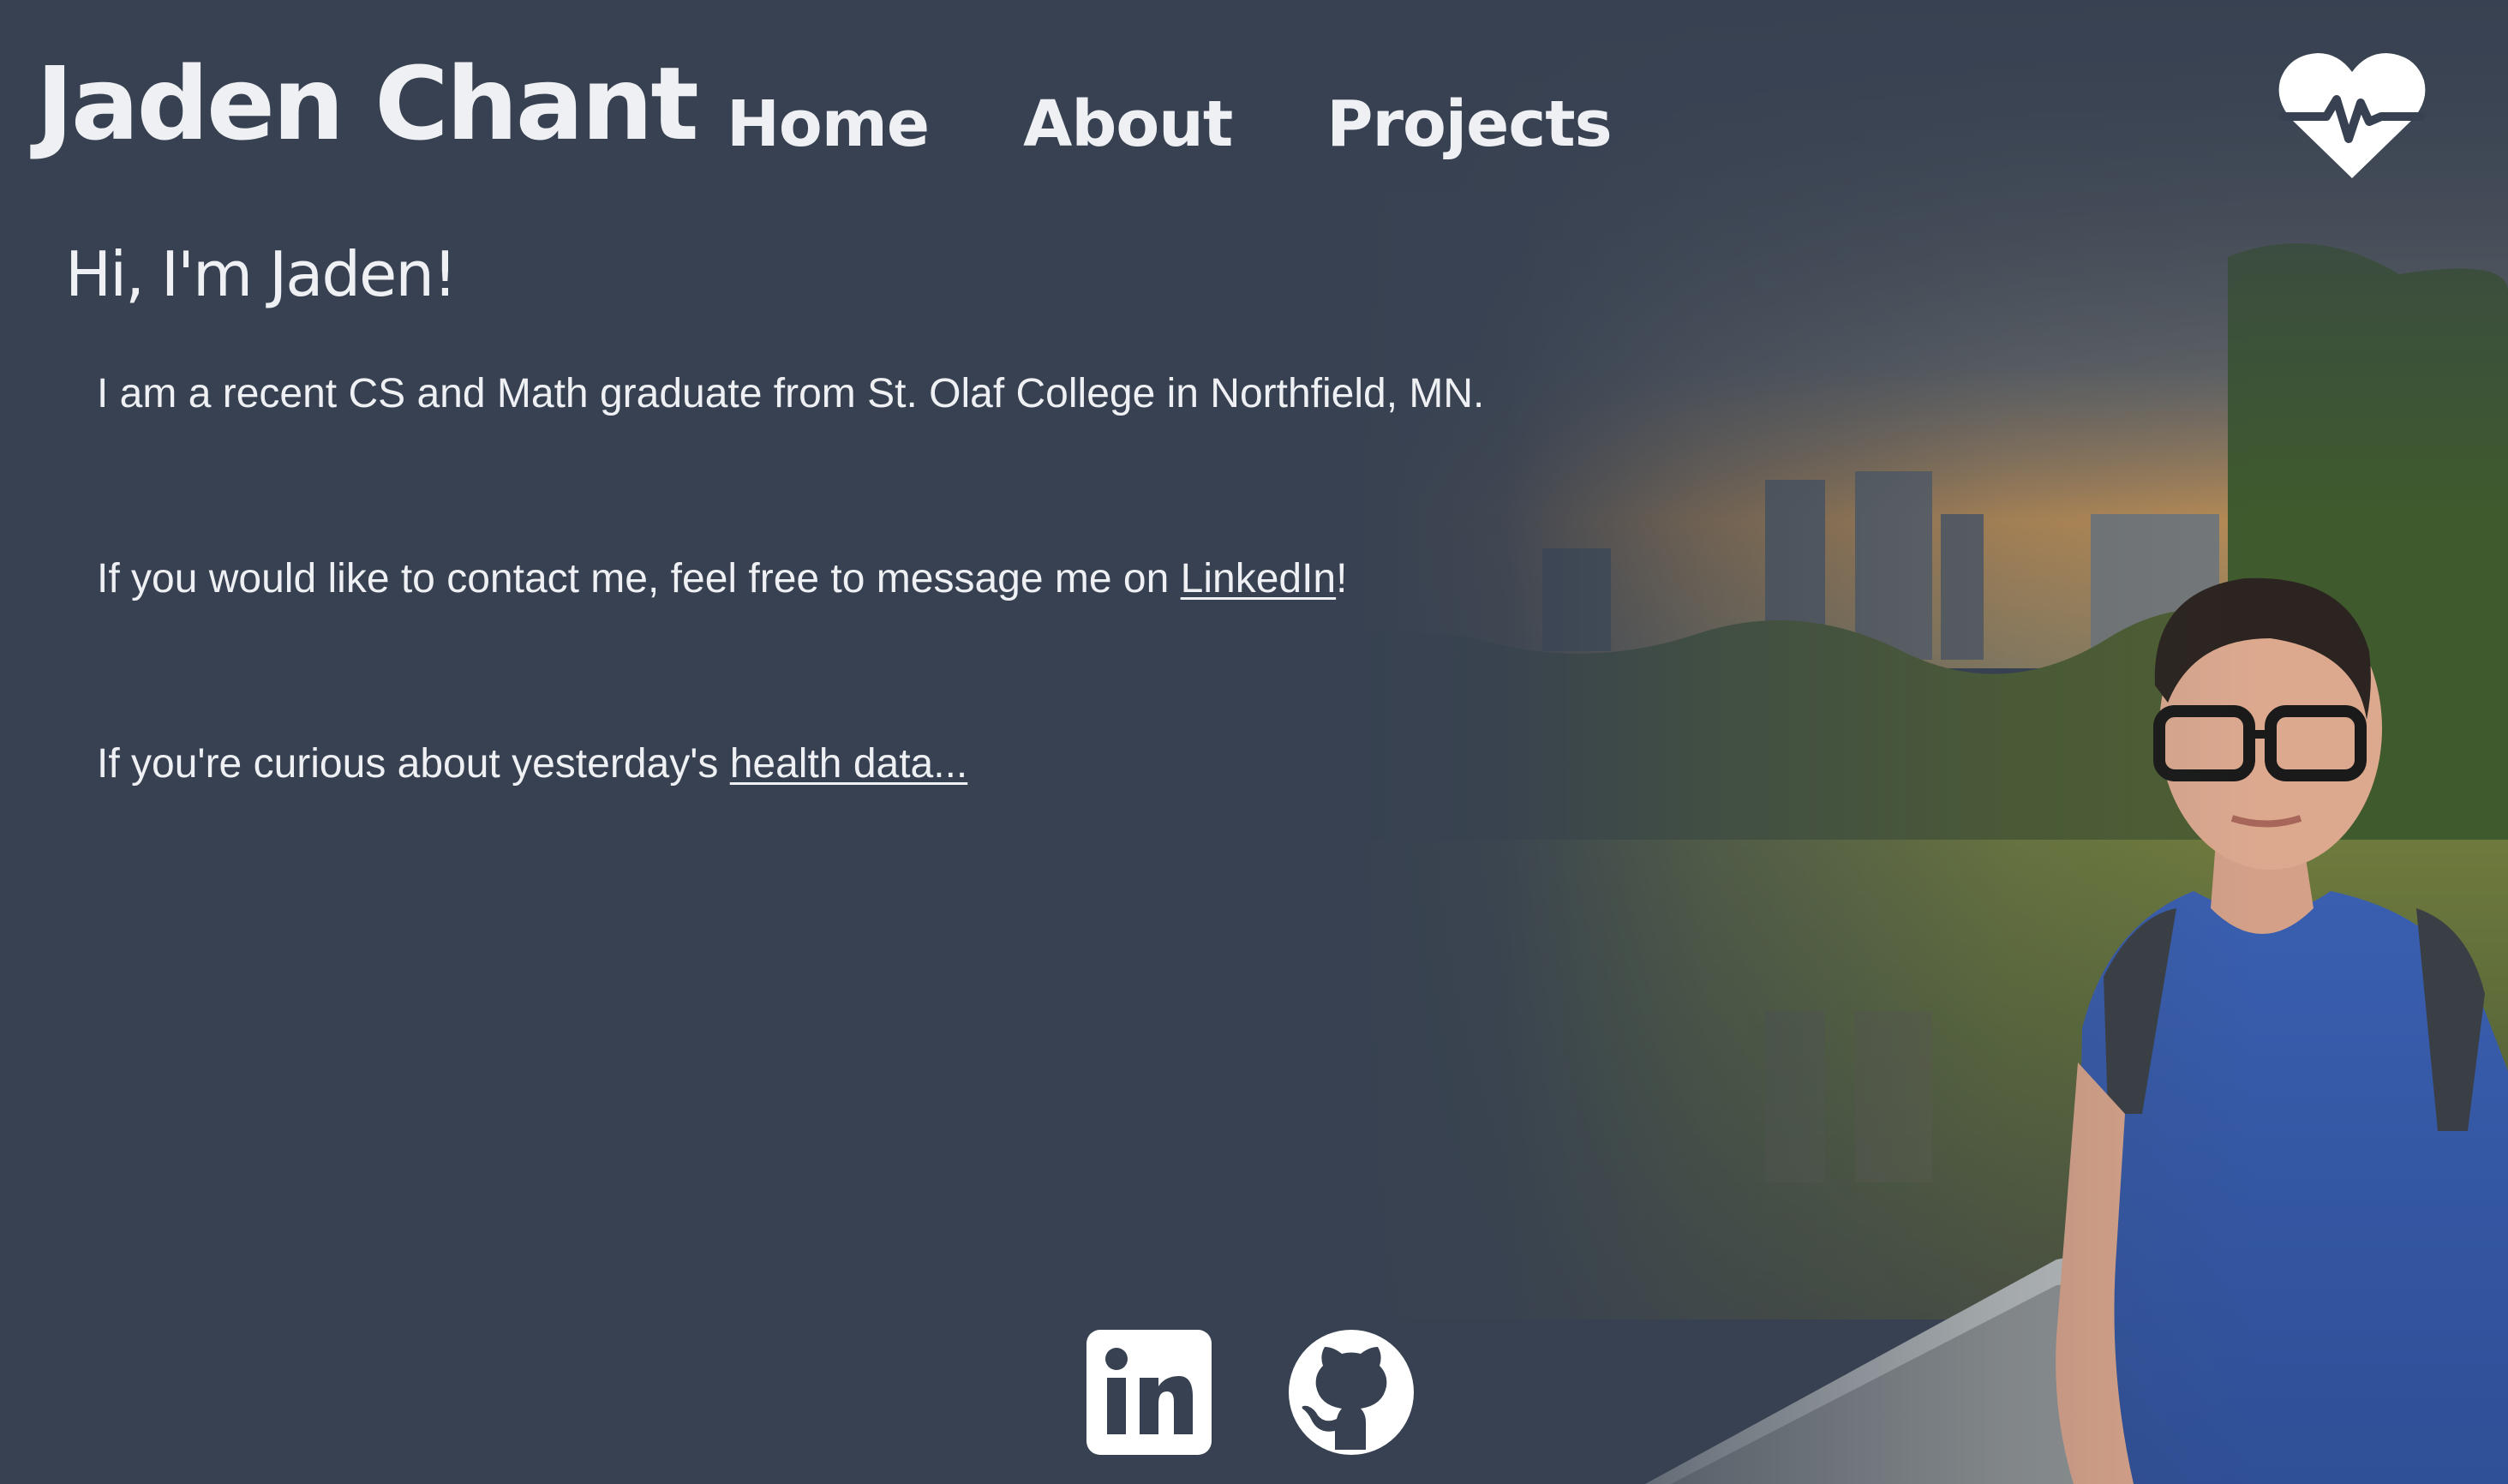 The height and width of the screenshot is (1484, 2508). What do you see at coordinates (2352, 118) in the screenshot?
I see `heart-pulse-icon` at bounding box center [2352, 118].